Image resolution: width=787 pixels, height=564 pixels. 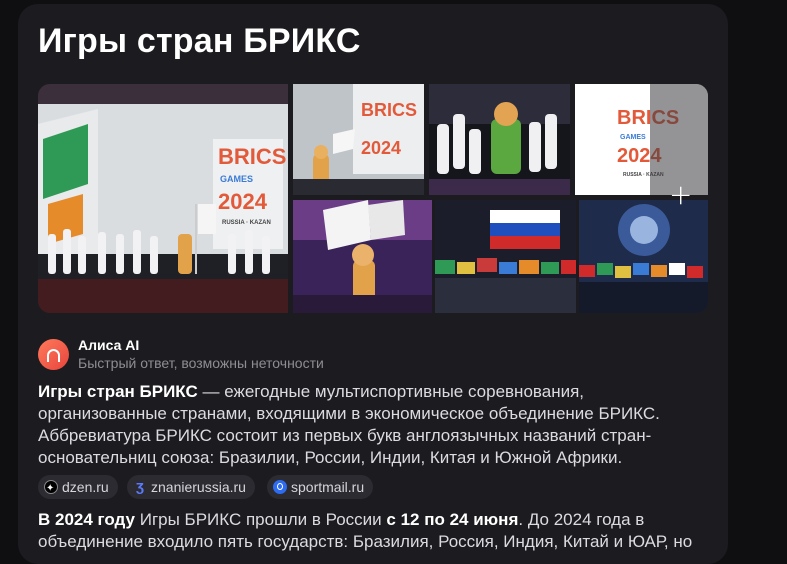 What do you see at coordinates (246, 223) in the screenshot?
I see `logo-city-text: RUSSIA · KAZAN` at bounding box center [246, 223].